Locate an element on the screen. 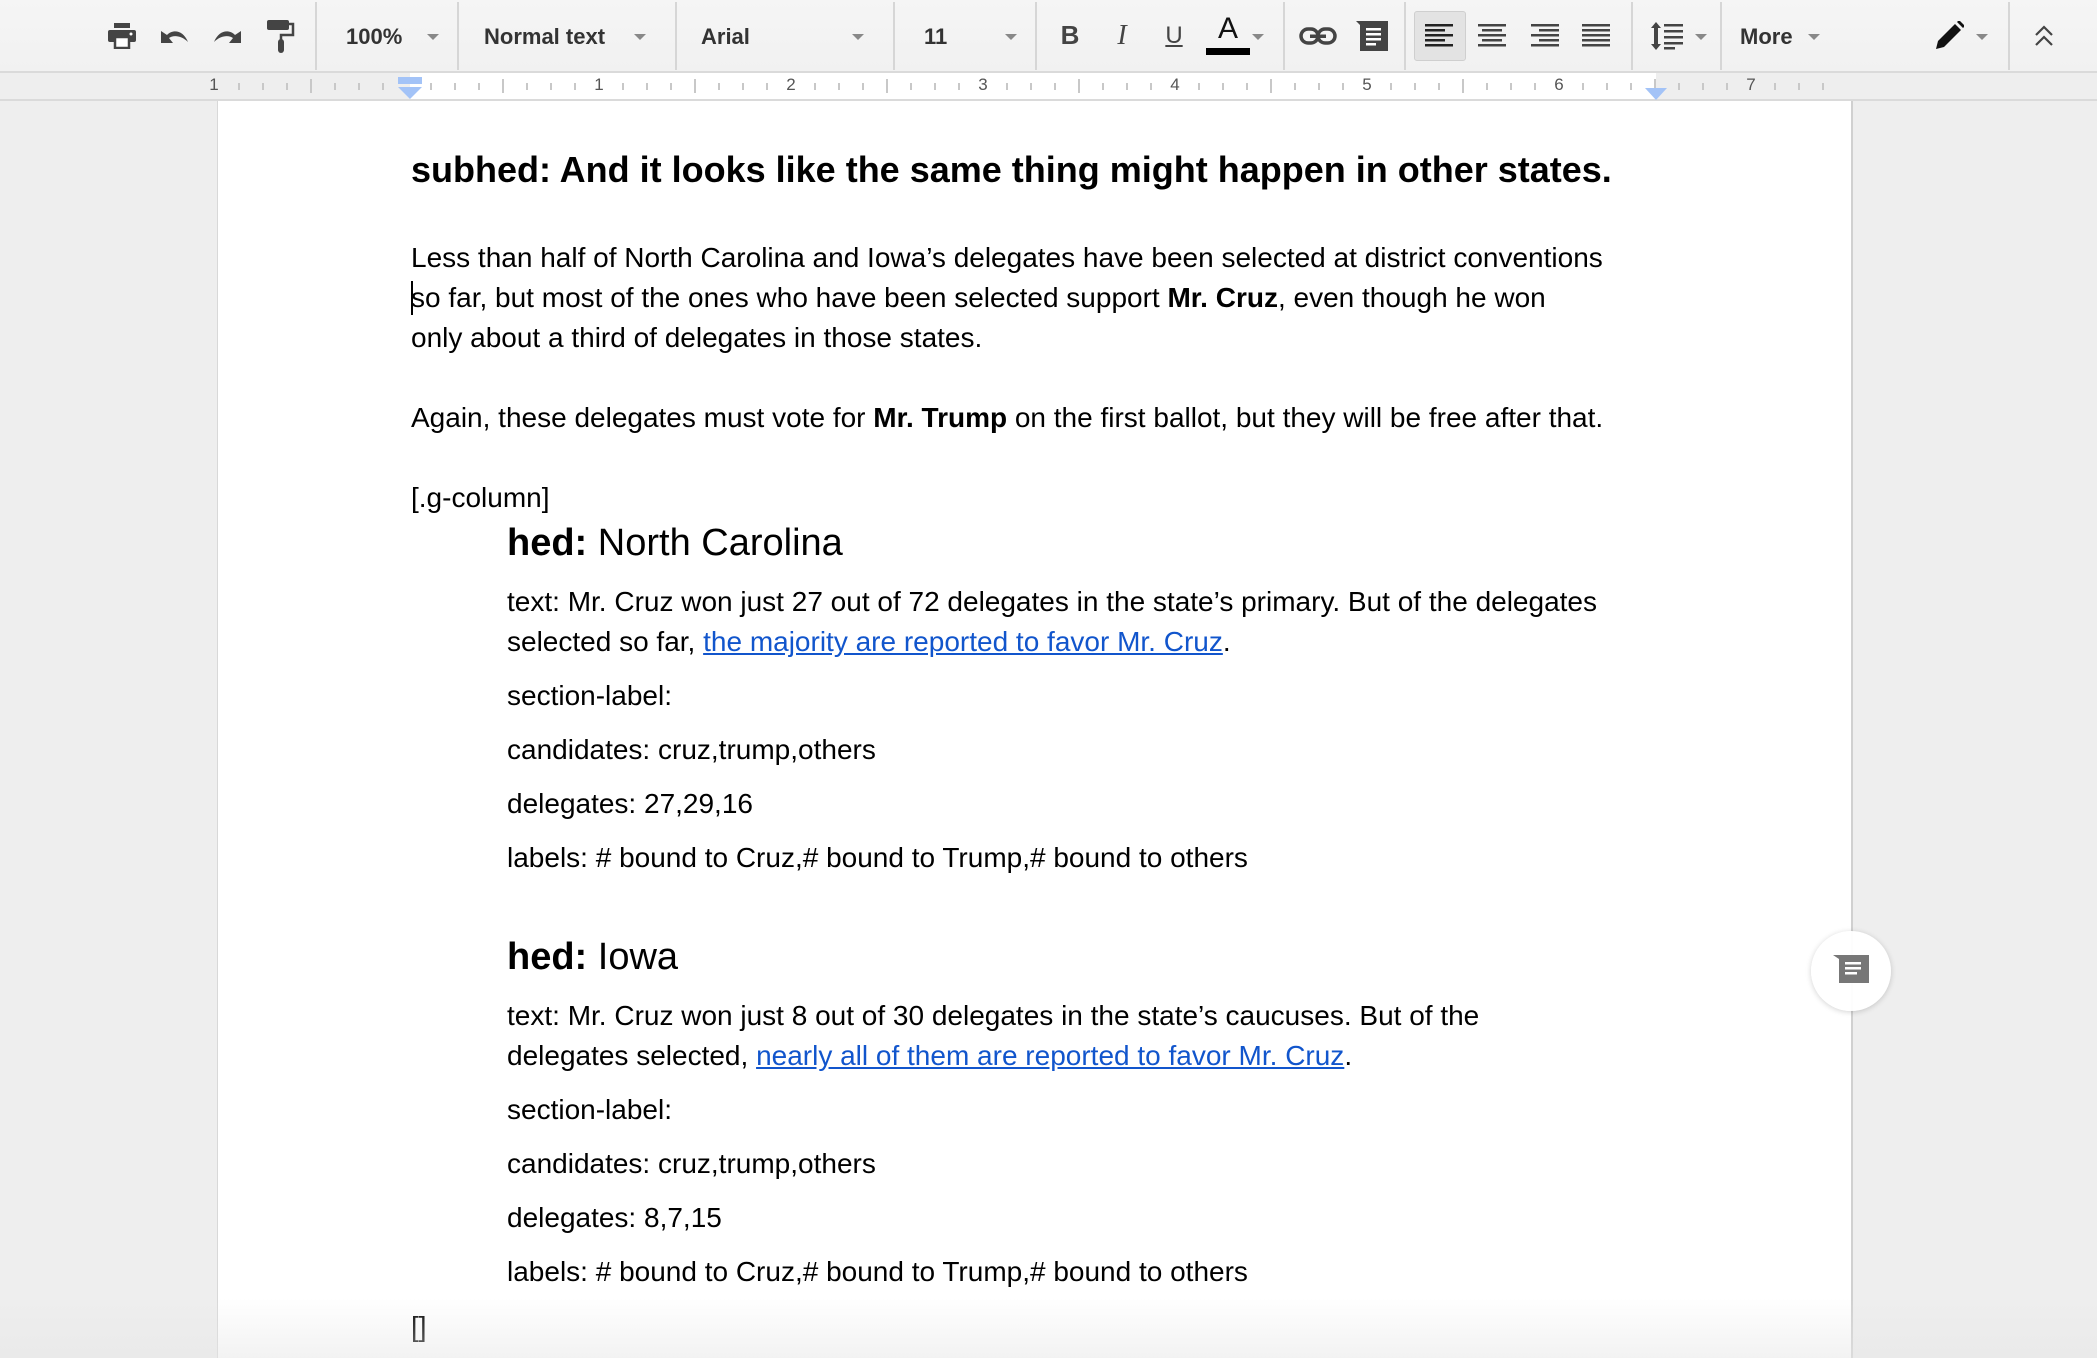 This screenshot has height=1358, width=2097. font-family-value: Arial is located at coordinates (725, 36).